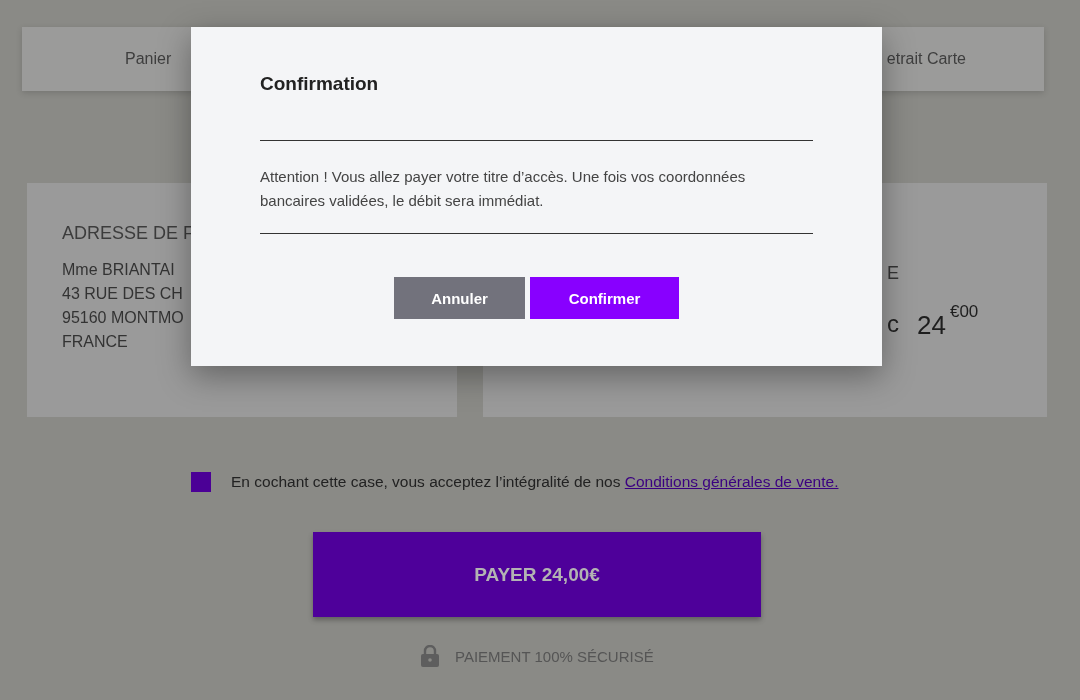 The height and width of the screenshot is (700, 1080). What do you see at coordinates (604, 298) in the screenshot?
I see `confirm-button: Confirmer` at bounding box center [604, 298].